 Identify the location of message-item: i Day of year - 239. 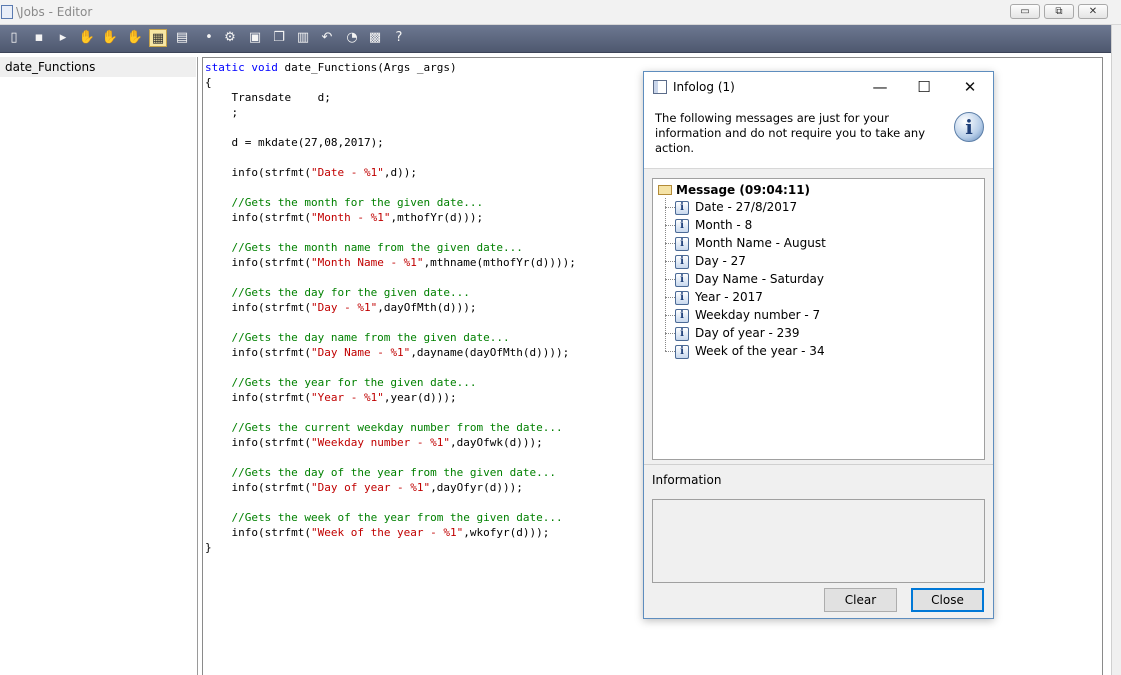
(732, 333).